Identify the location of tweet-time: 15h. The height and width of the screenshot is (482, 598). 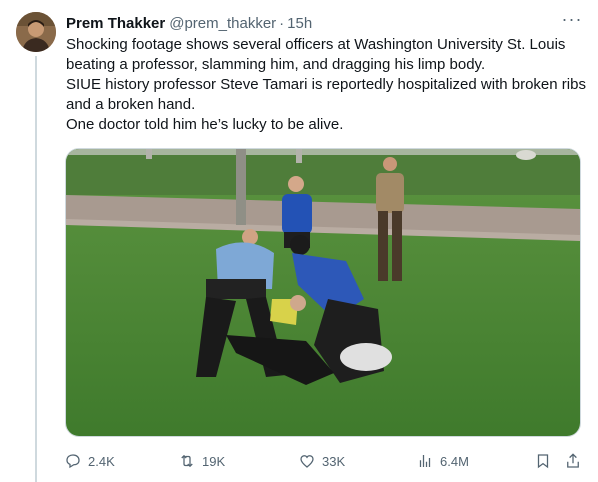
(299, 24).